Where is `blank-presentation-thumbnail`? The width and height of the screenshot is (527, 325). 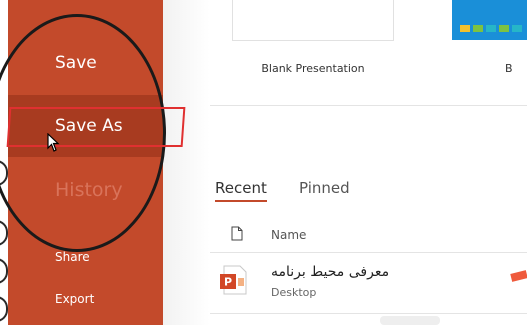 blank-presentation-thumbnail is located at coordinates (313, 20).